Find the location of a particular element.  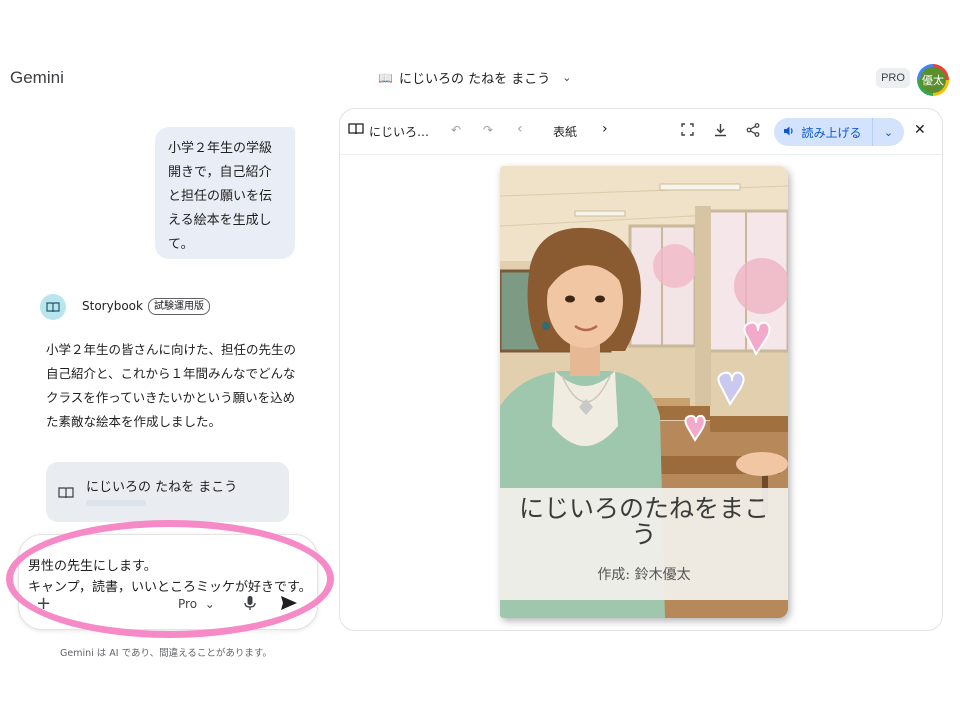

pro-badge: PRO is located at coordinates (893, 78).